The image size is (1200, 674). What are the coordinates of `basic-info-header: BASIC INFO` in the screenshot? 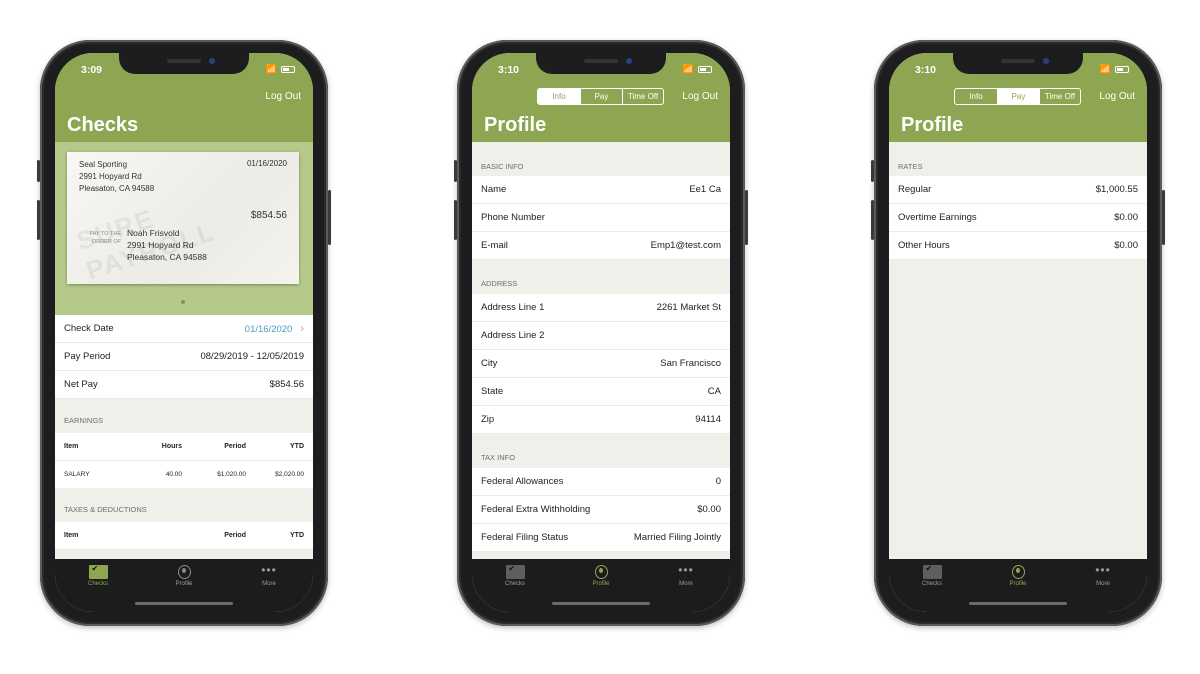 It's located at (502, 166).